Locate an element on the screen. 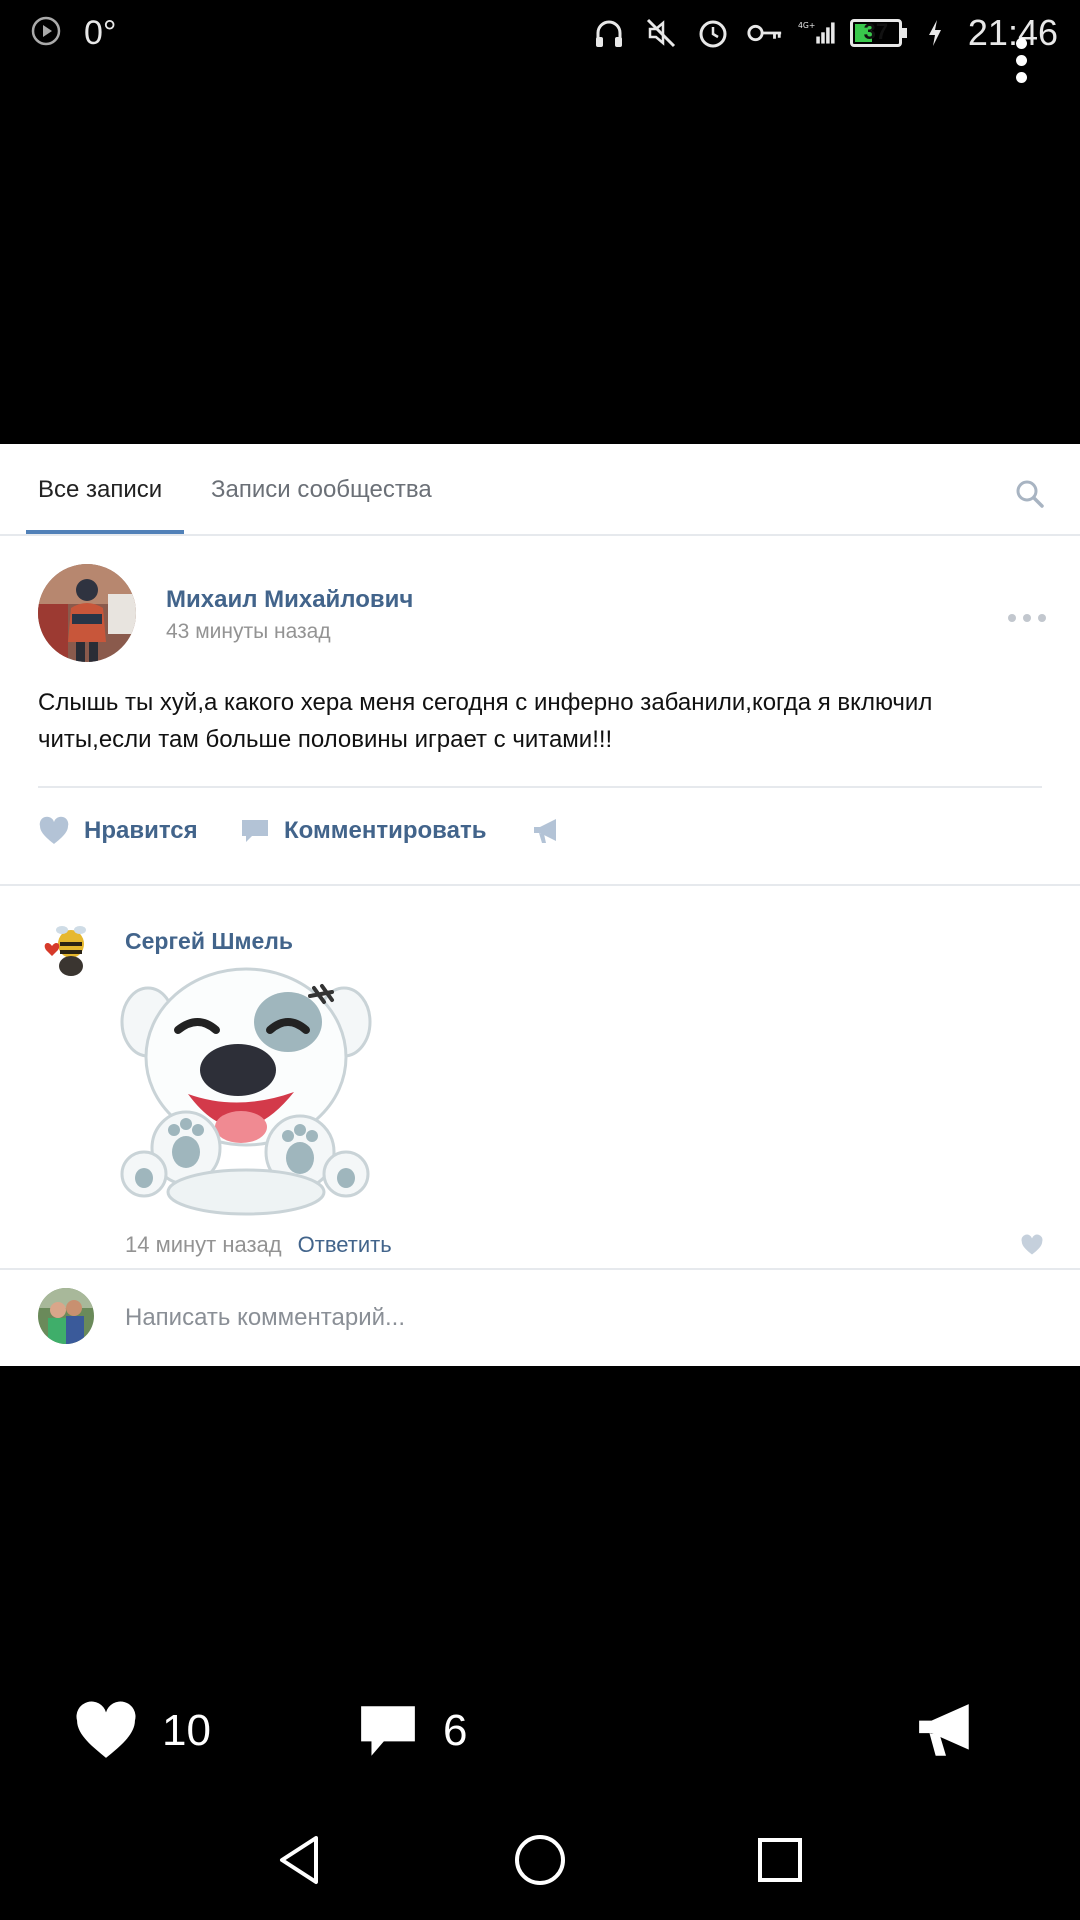  system-navigation-bar is located at coordinates (540, 1875).